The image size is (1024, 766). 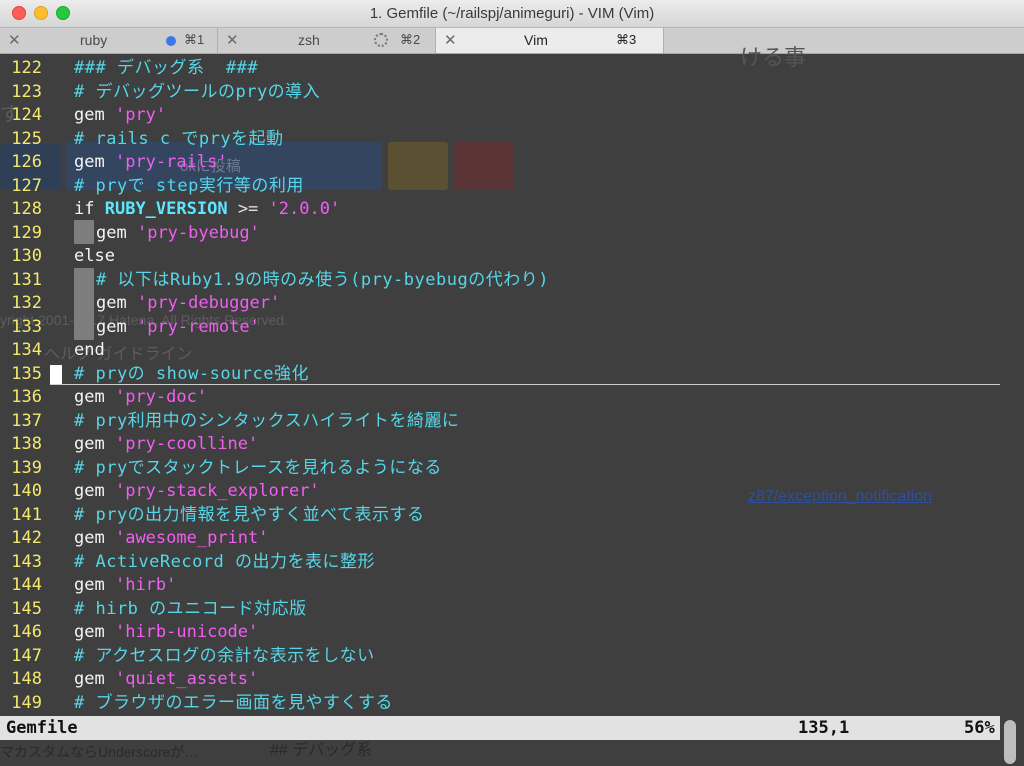 What do you see at coordinates (381, 40) in the screenshot?
I see `spinner-icon` at bounding box center [381, 40].